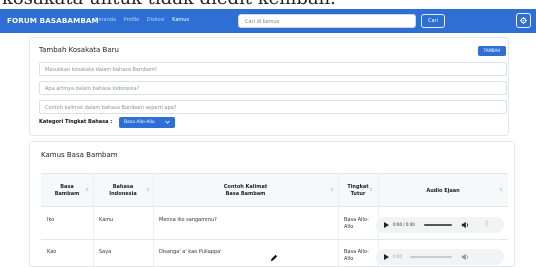 Image resolution: width=536 pixels, height=267 pixels. I want to click on audio-player: 0:00 / 0:40 ⋮, so click(440, 225).